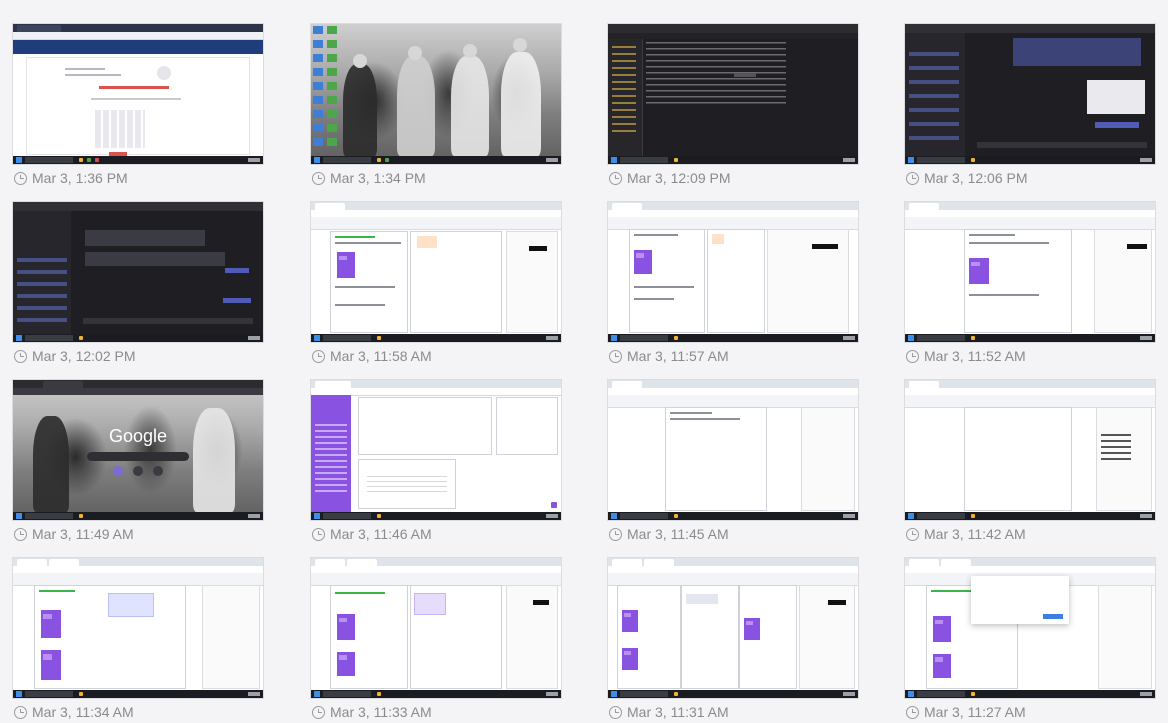 This screenshot has height=723, width=1168. What do you see at coordinates (436, 712) in the screenshot?
I see `screenshot-caption: Mar 3, 11:33 AM` at bounding box center [436, 712].